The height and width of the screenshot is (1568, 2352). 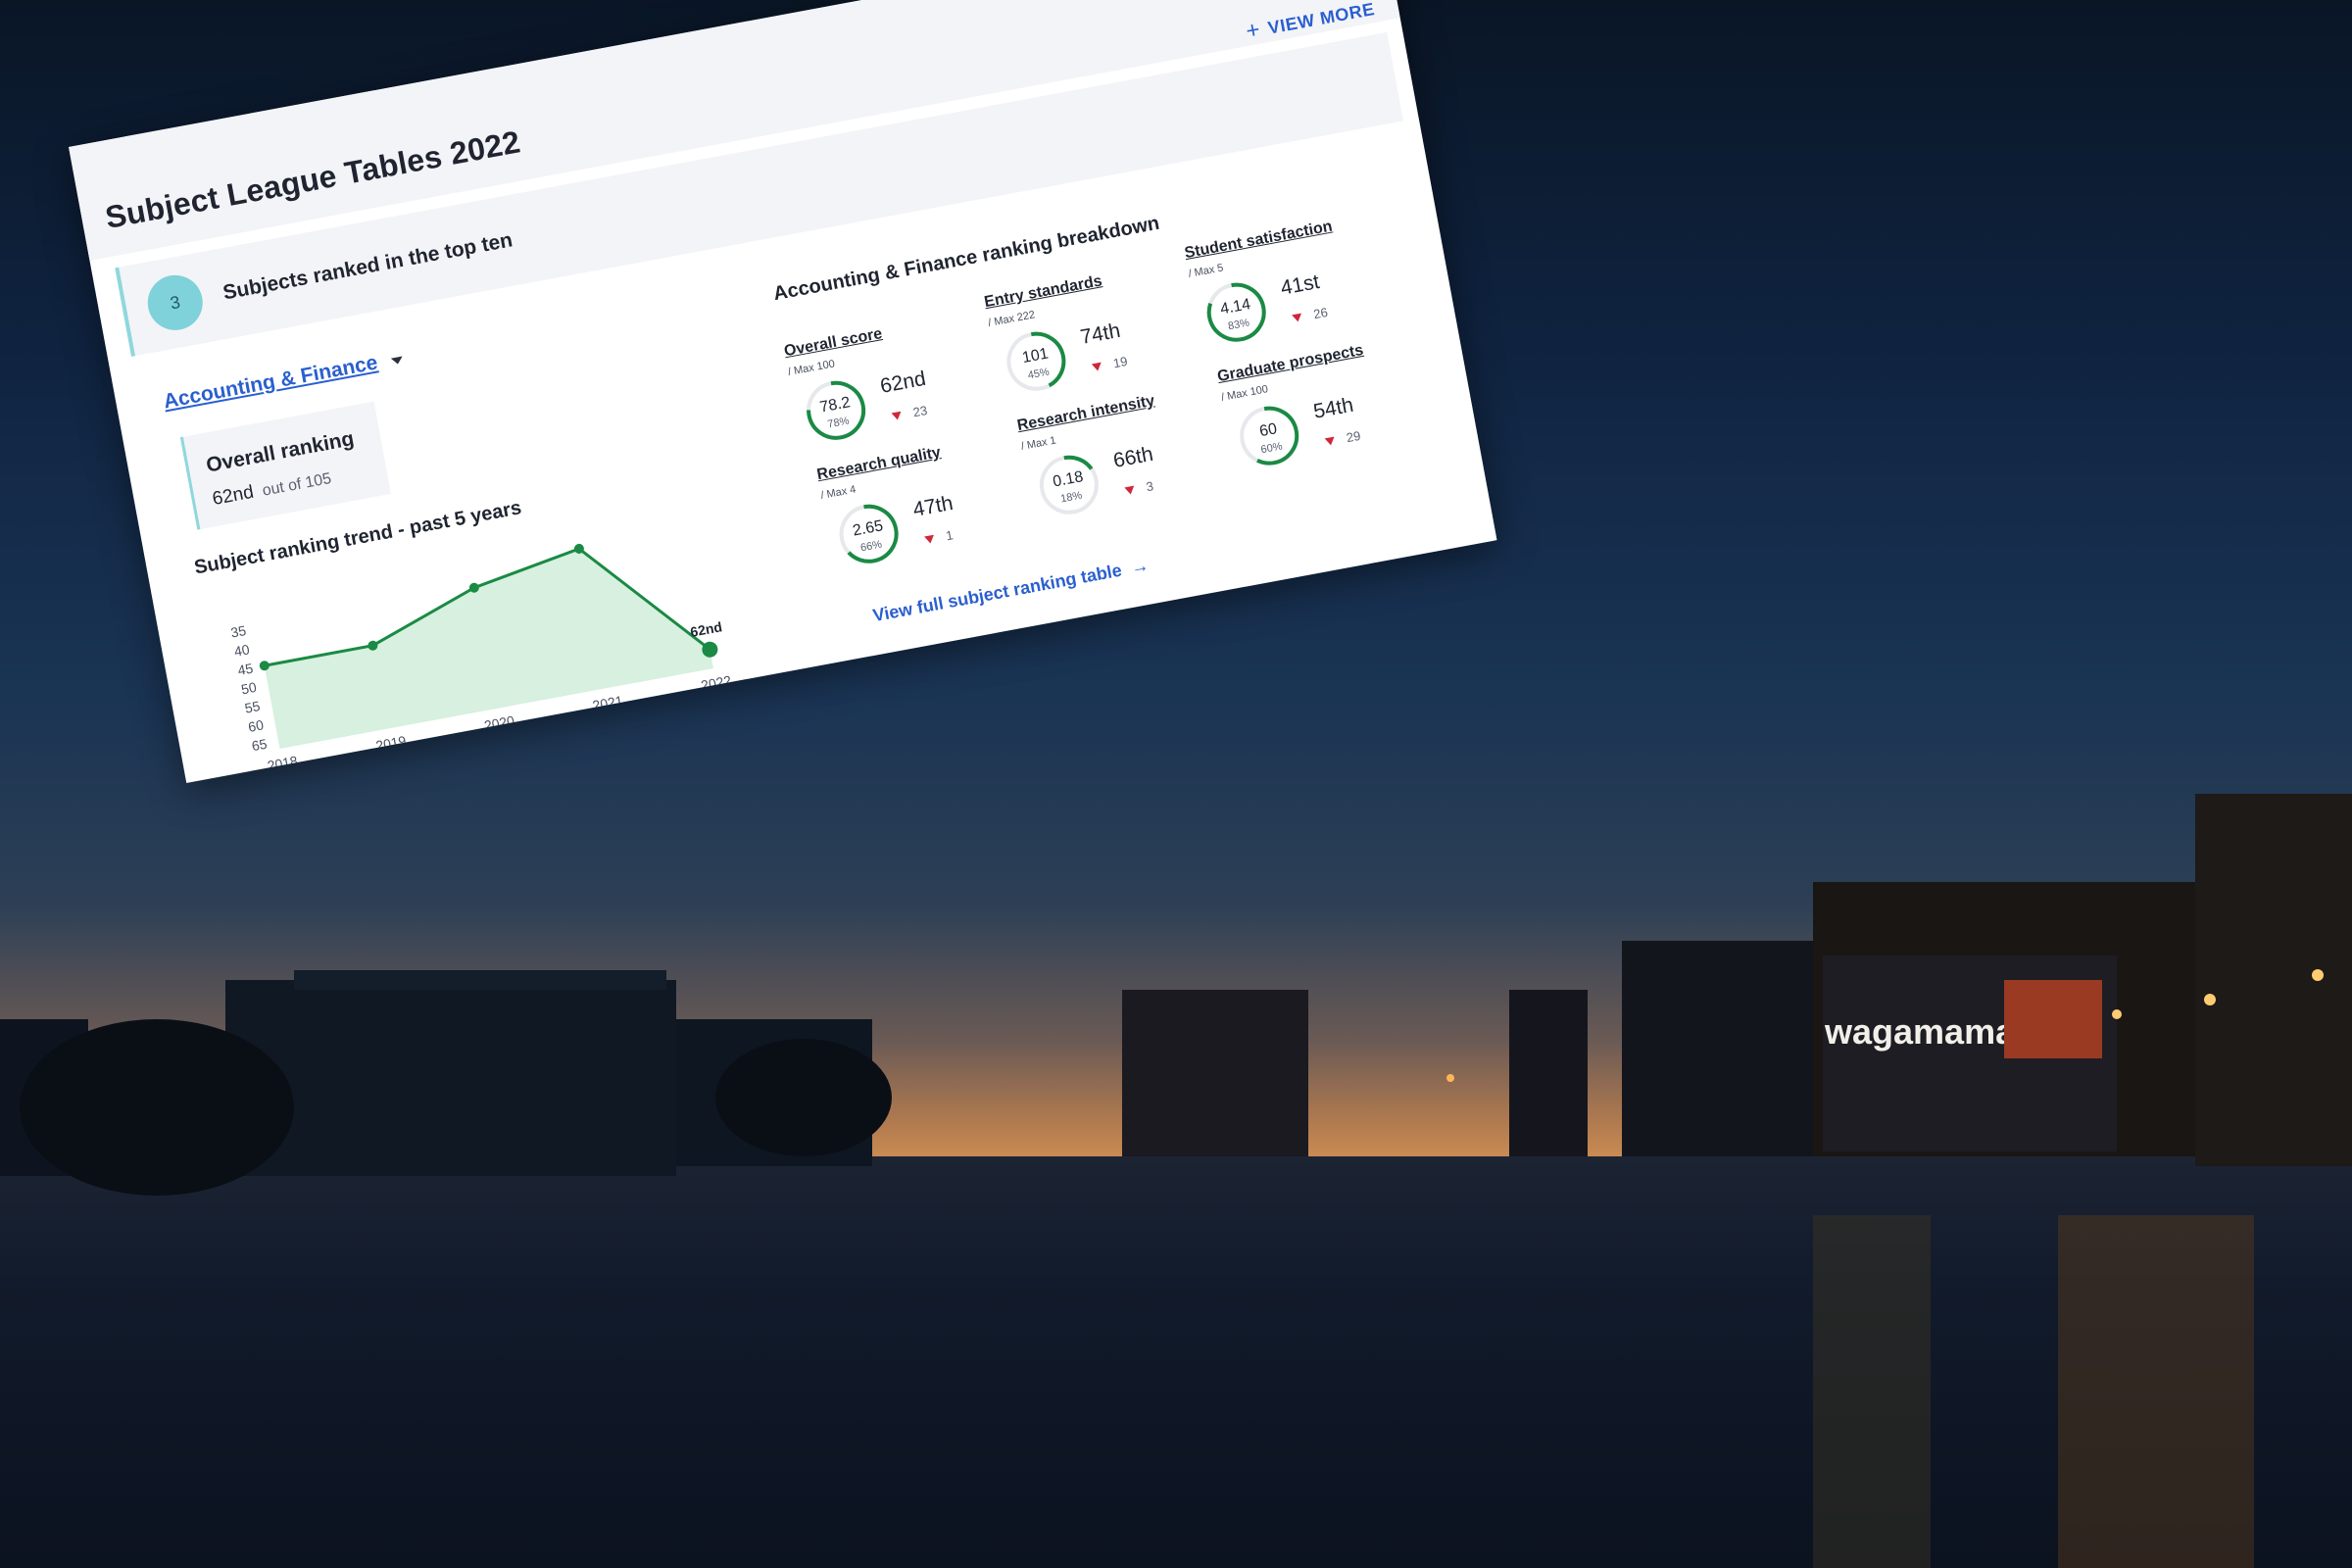 What do you see at coordinates (1215, 1073) in the screenshot?
I see `apartment-block` at bounding box center [1215, 1073].